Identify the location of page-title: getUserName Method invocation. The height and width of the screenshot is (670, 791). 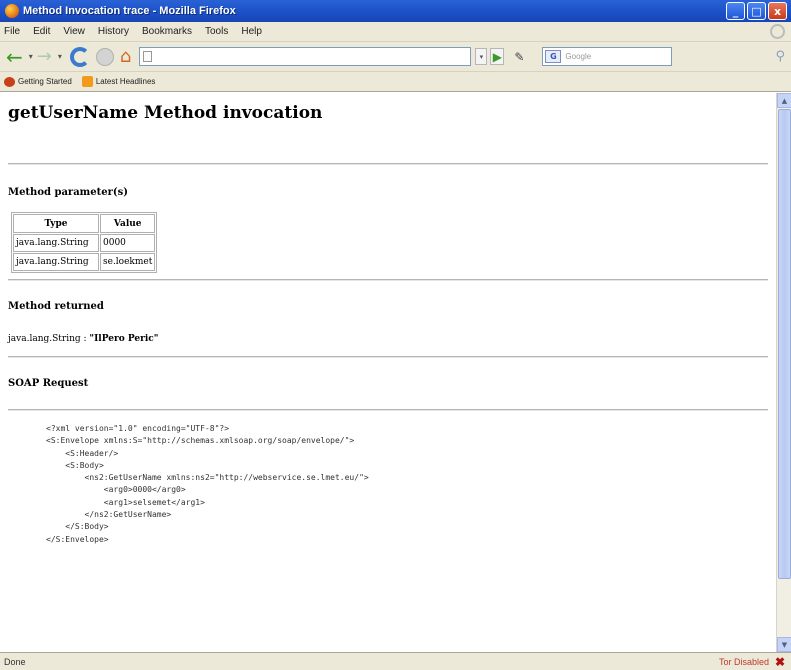
(165, 113).